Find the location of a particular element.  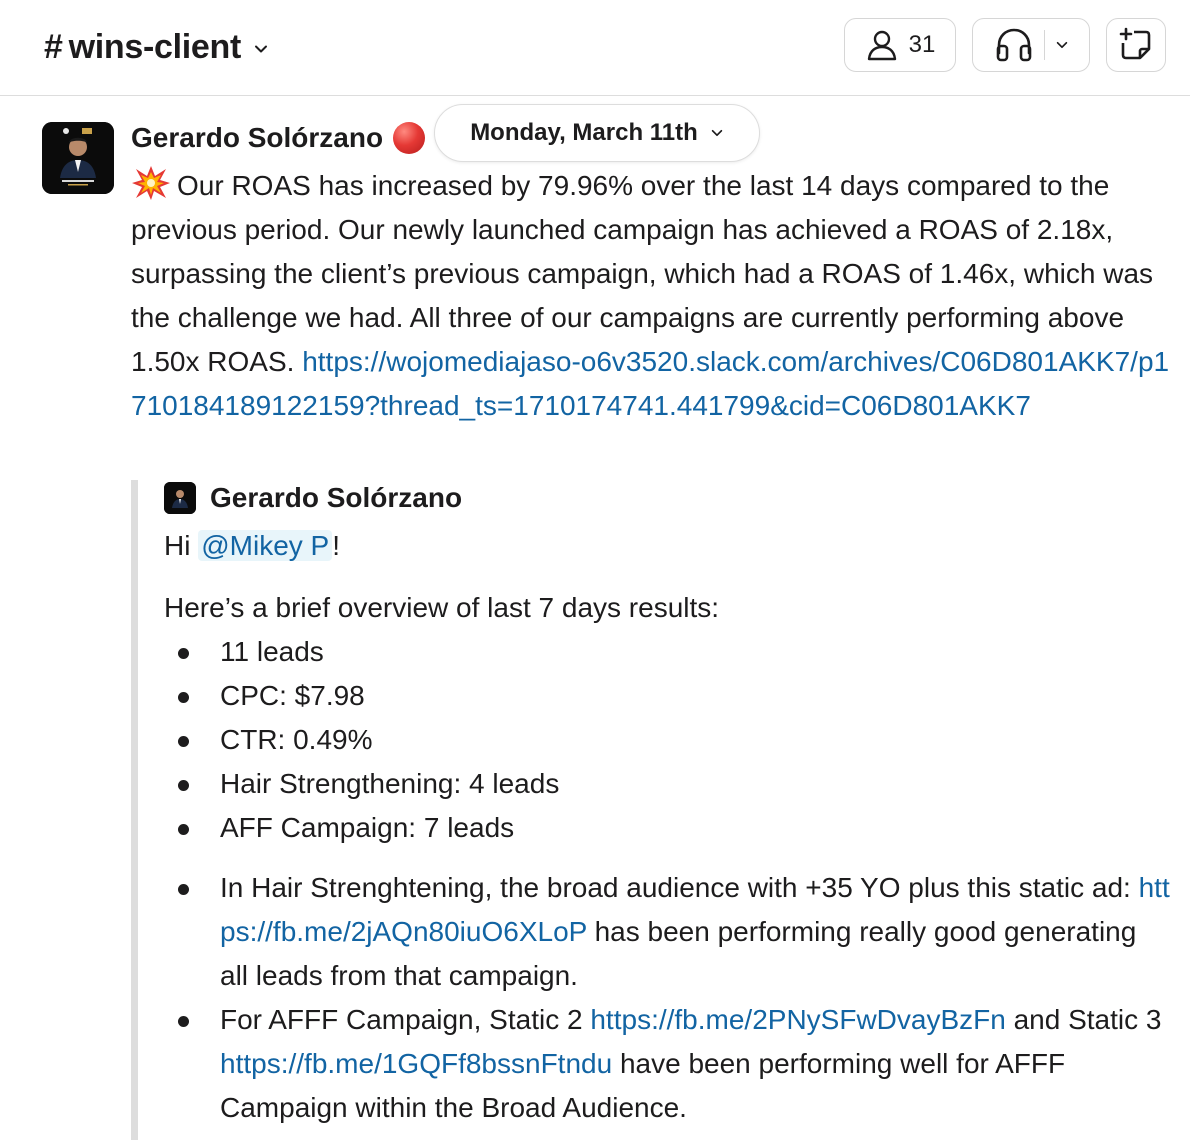

list-item: 11 leads is located at coordinates (667, 652).